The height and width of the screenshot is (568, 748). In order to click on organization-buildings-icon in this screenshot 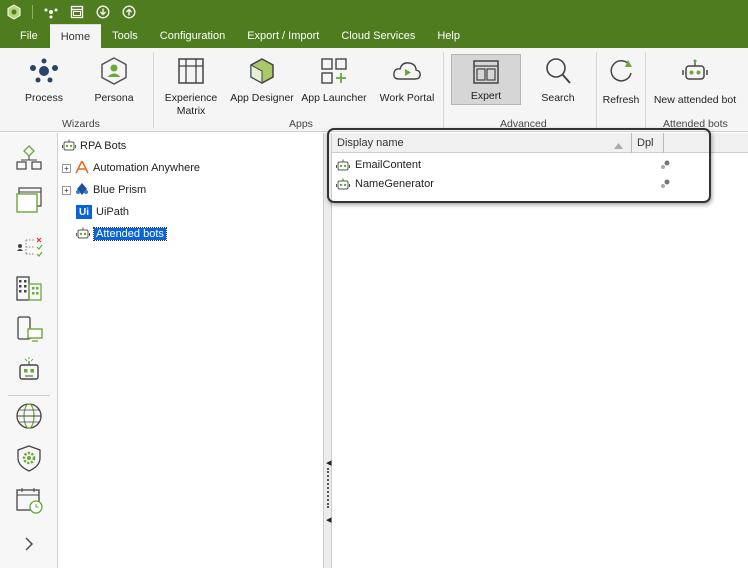, I will do `click(29, 288)`.